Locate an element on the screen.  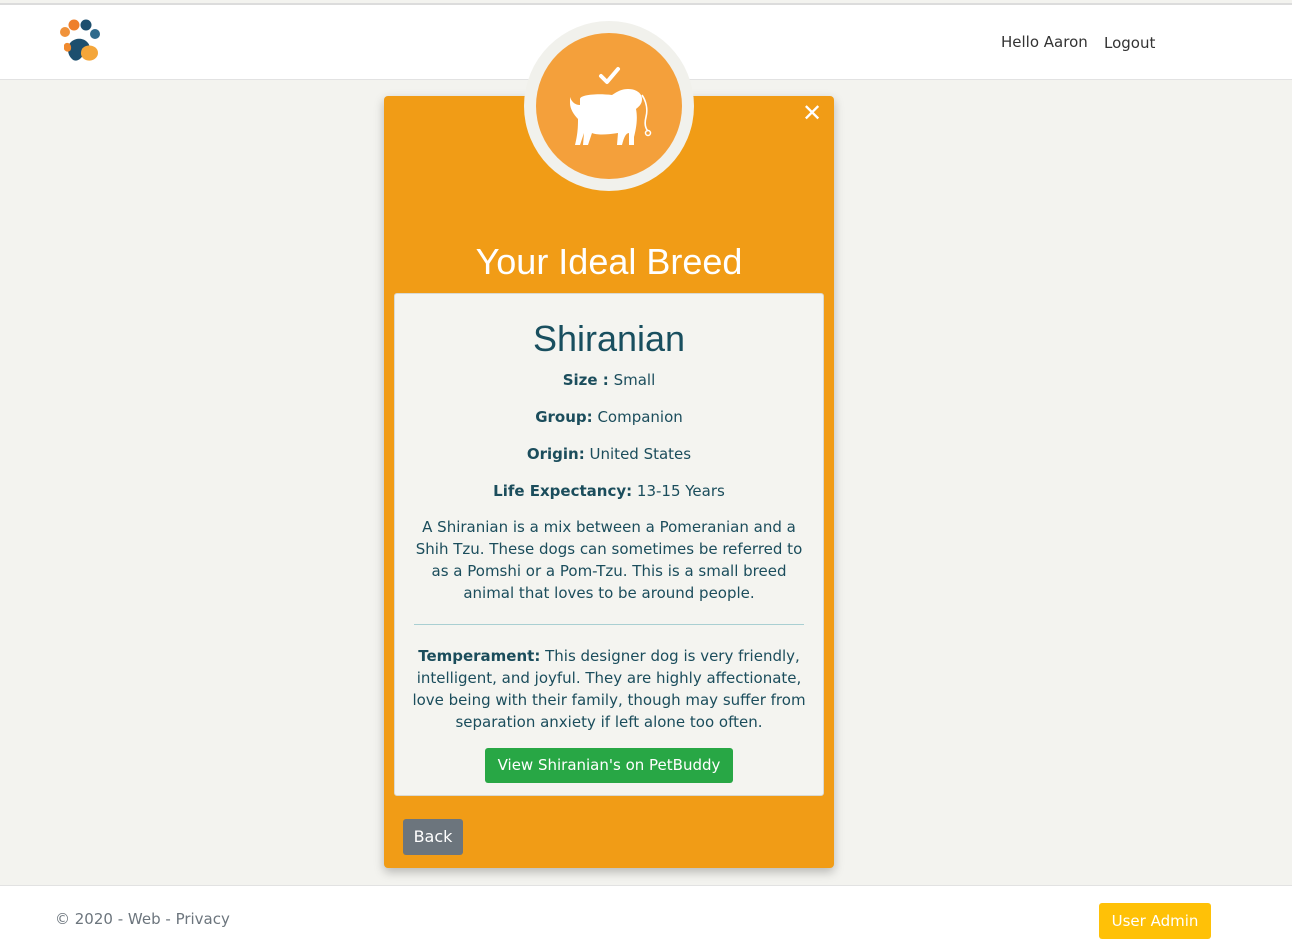
group-value: Companion is located at coordinates (640, 417).